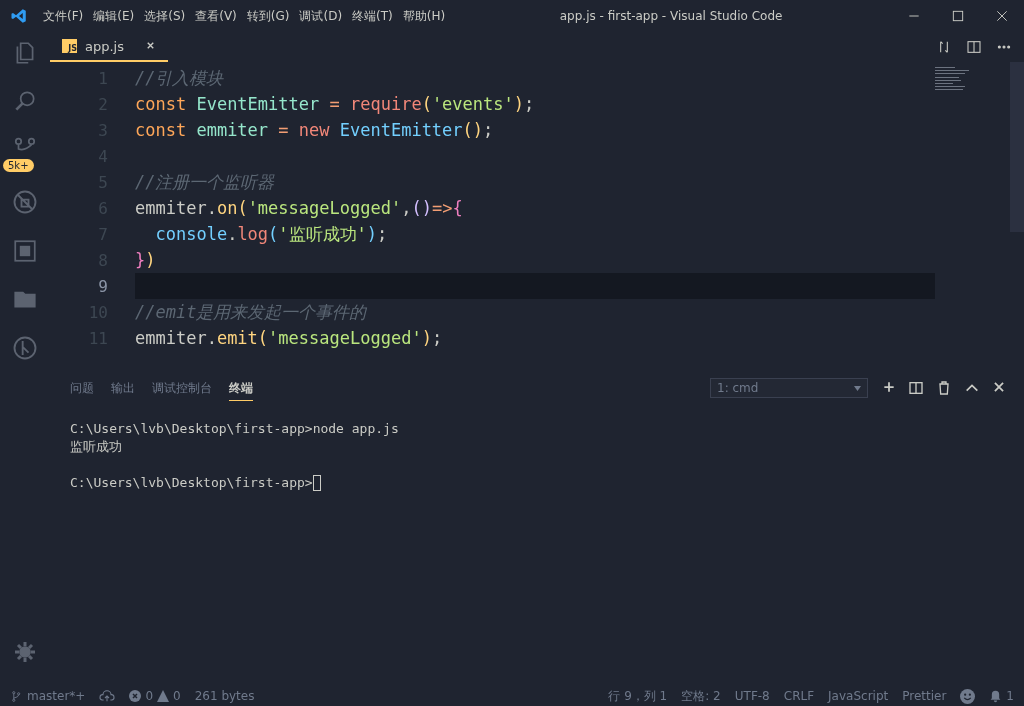  Describe the element at coordinates (241, 388) in the screenshot. I see `panel-tab: 终端` at that location.